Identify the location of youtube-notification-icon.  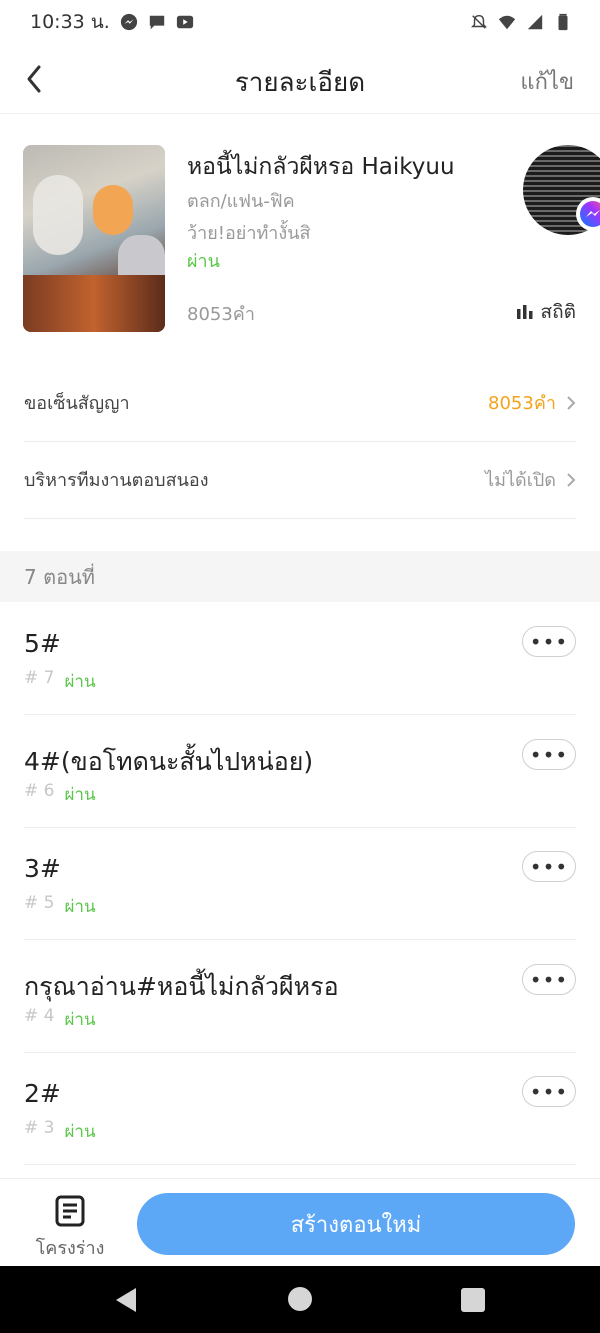
(184, 22).